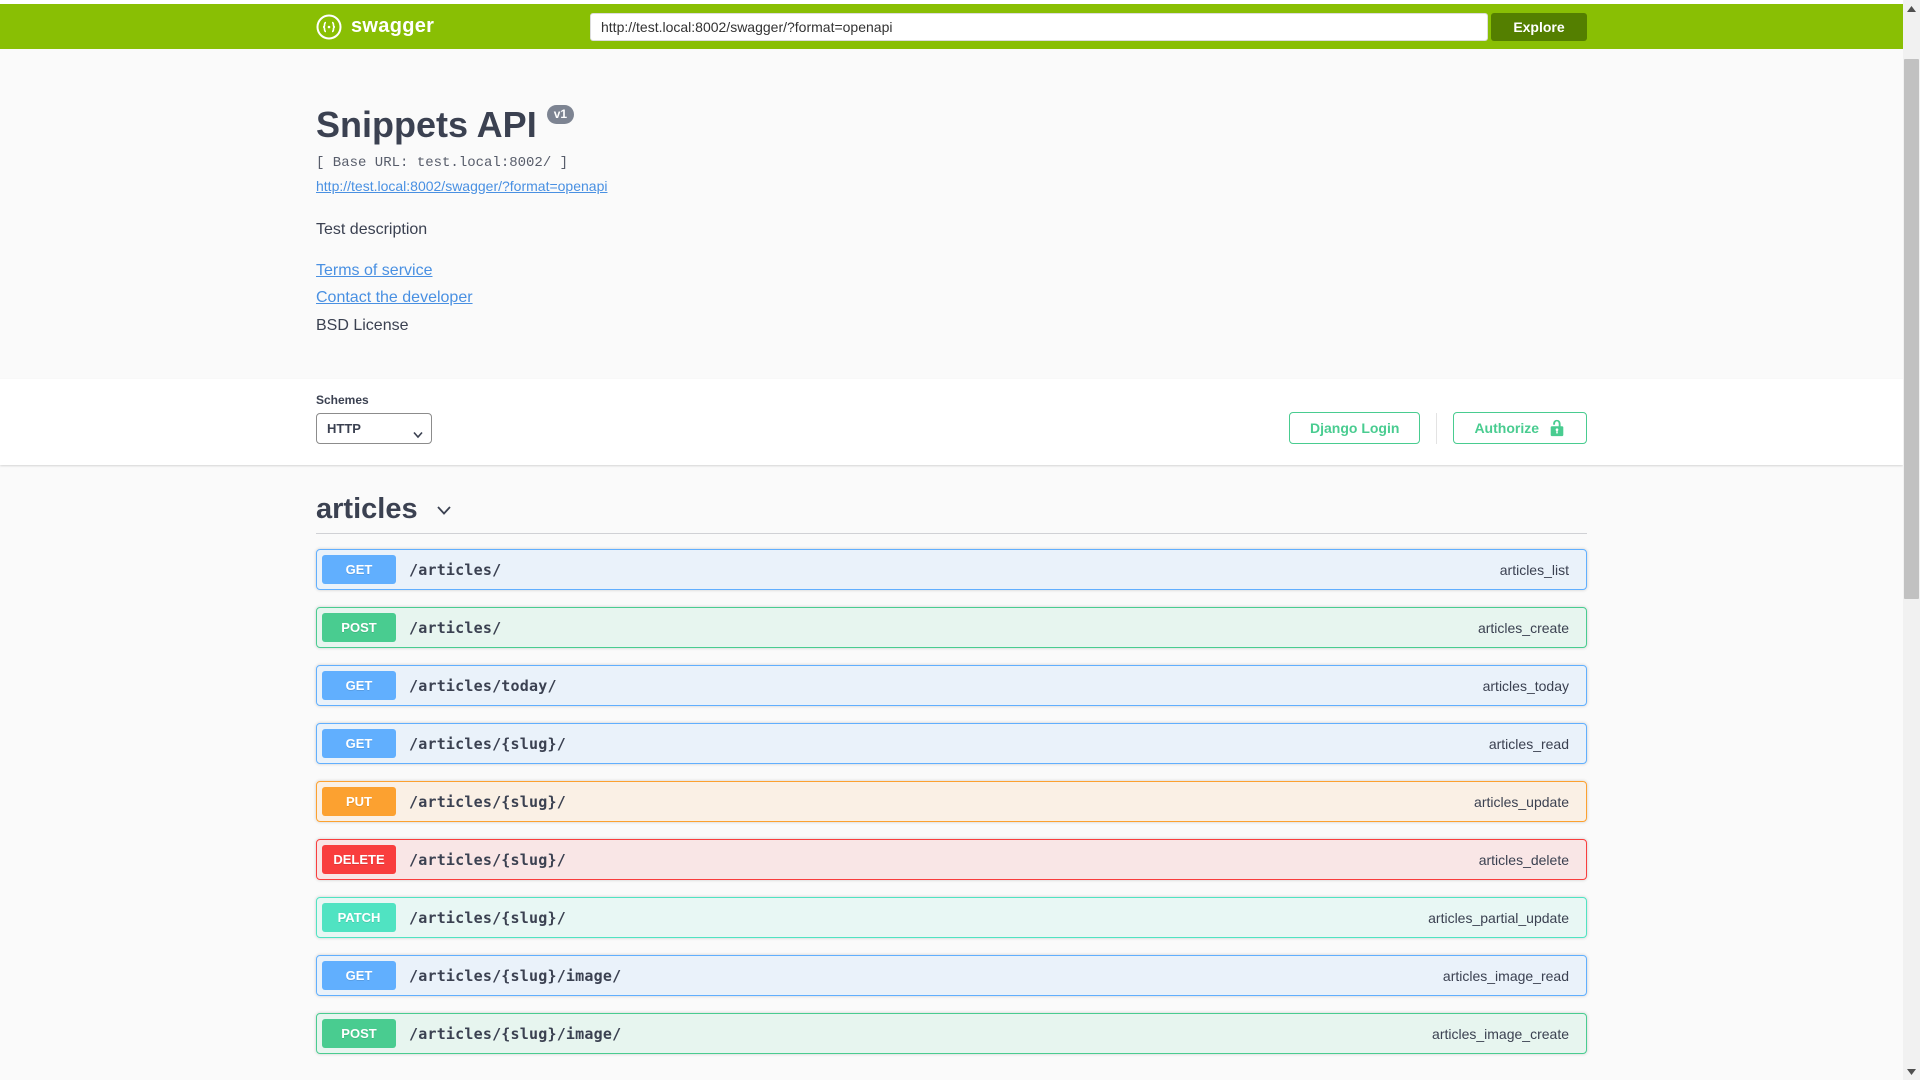  Describe the element at coordinates (1506, 428) in the screenshot. I see `authorize-label: Authorize` at that location.